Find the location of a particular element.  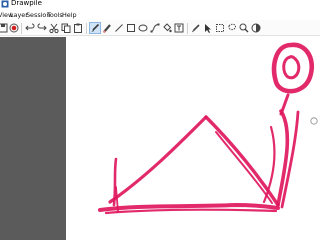

lasso-select-icon is located at coordinates (232, 28).